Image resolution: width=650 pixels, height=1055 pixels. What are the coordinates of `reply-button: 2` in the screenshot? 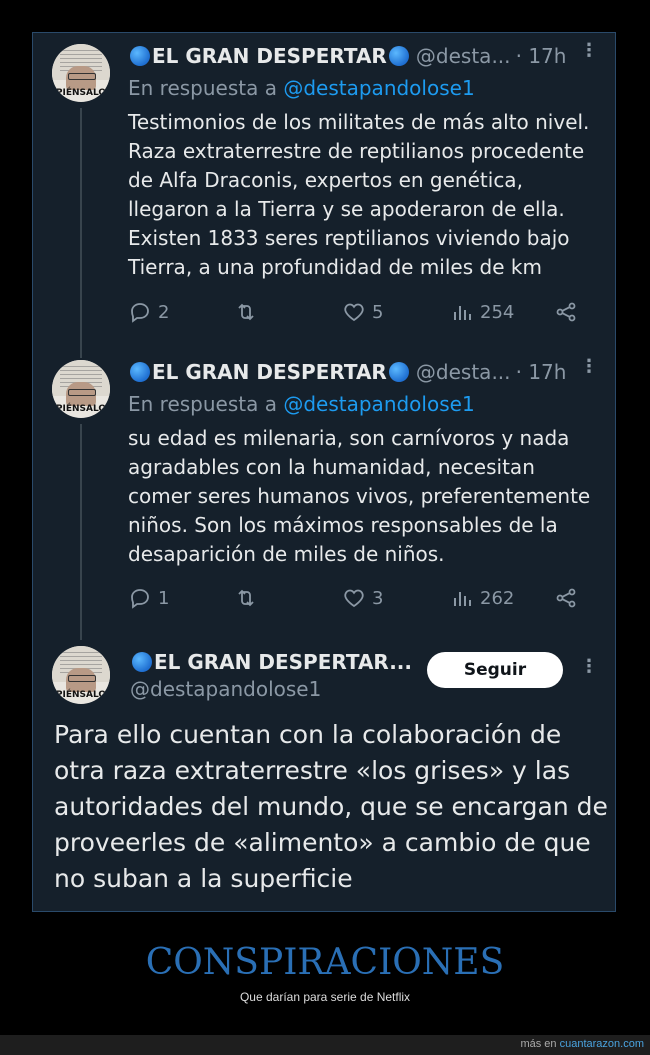 It's located at (148, 312).